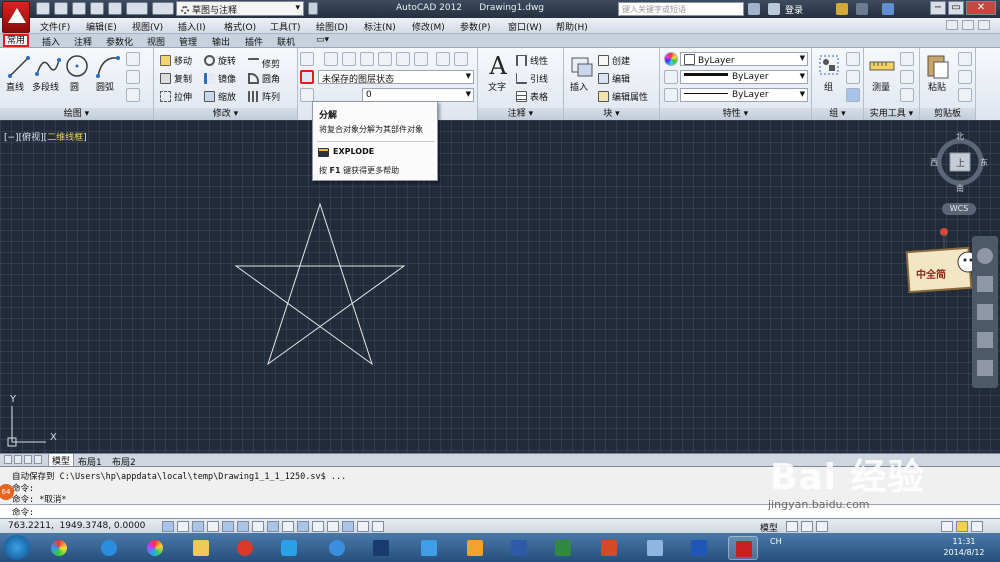 This screenshot has width=1000, height=562. I want to click on clean-screen-button, so click(977, 526).